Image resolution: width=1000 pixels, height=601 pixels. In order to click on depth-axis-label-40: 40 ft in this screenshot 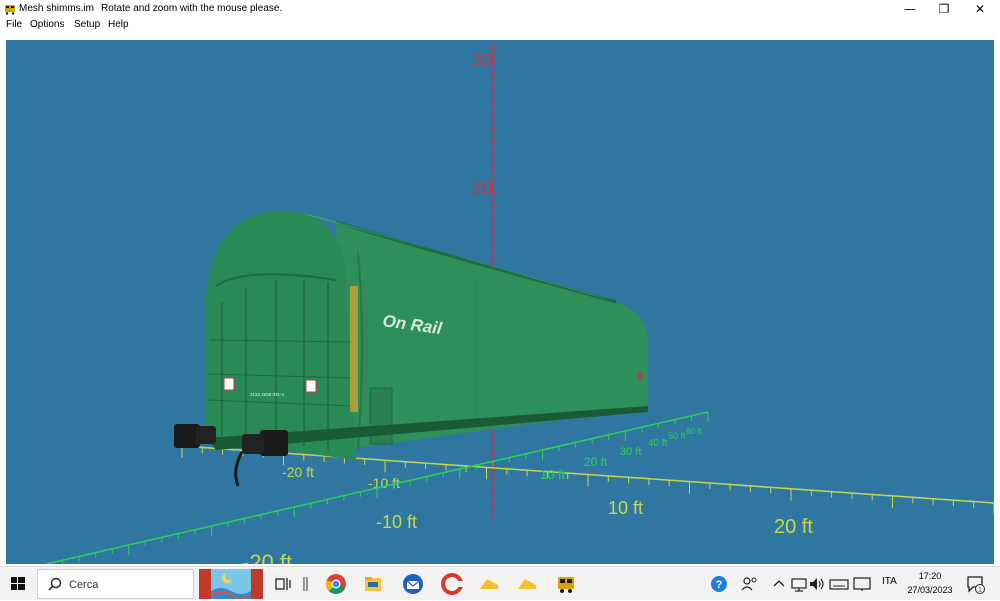, I will do `click(658, 443)`.